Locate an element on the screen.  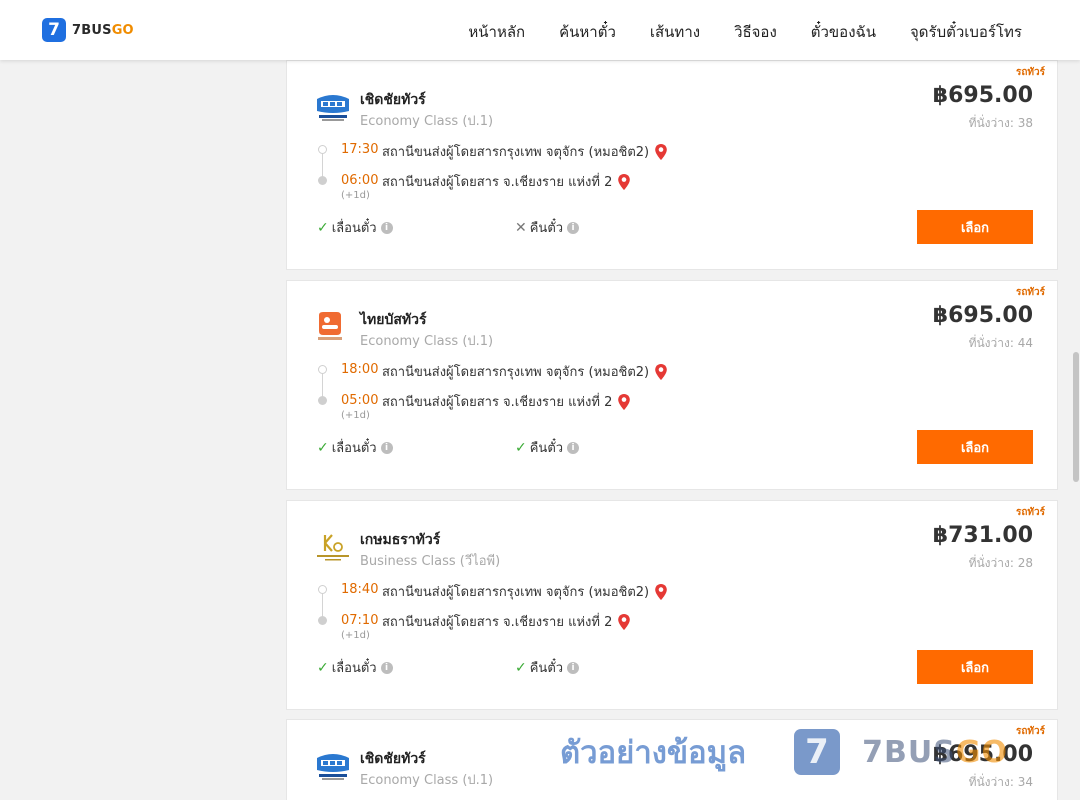
logo-text: 7BUSGO is located at coordinates (103, 30).